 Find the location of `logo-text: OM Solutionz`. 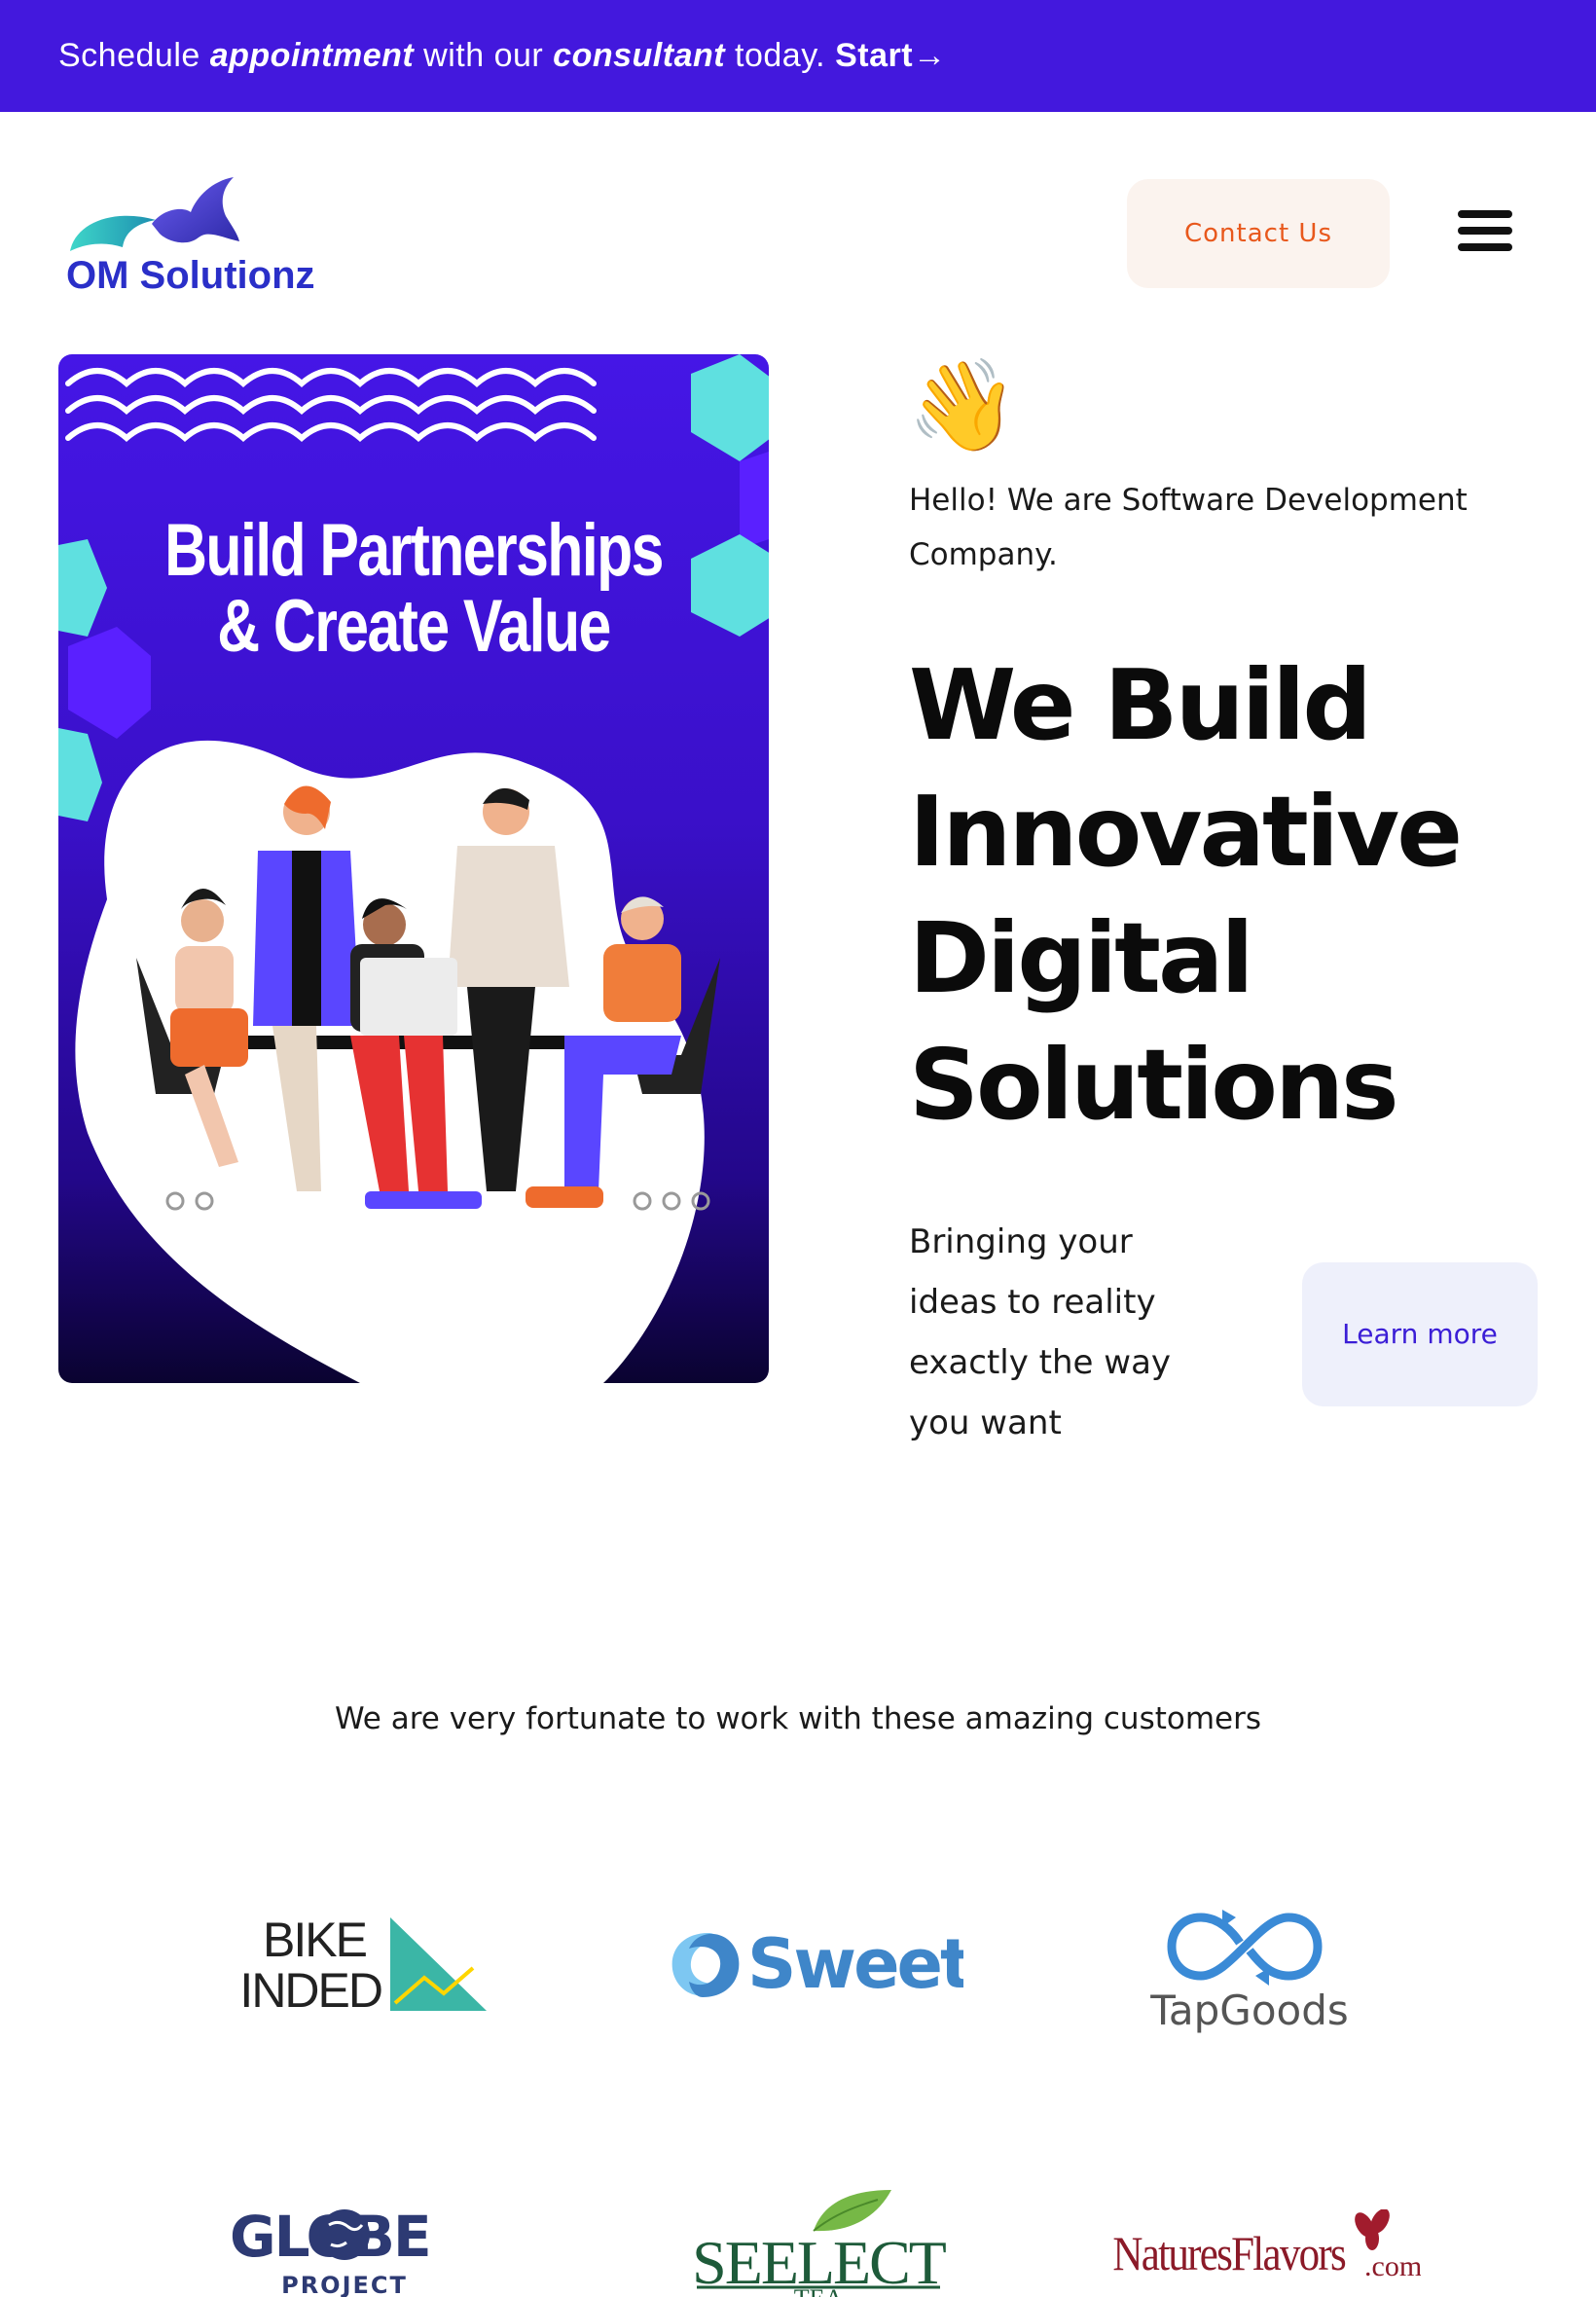

logo-text: OM Solutionz is located at coordinates (190, 275).